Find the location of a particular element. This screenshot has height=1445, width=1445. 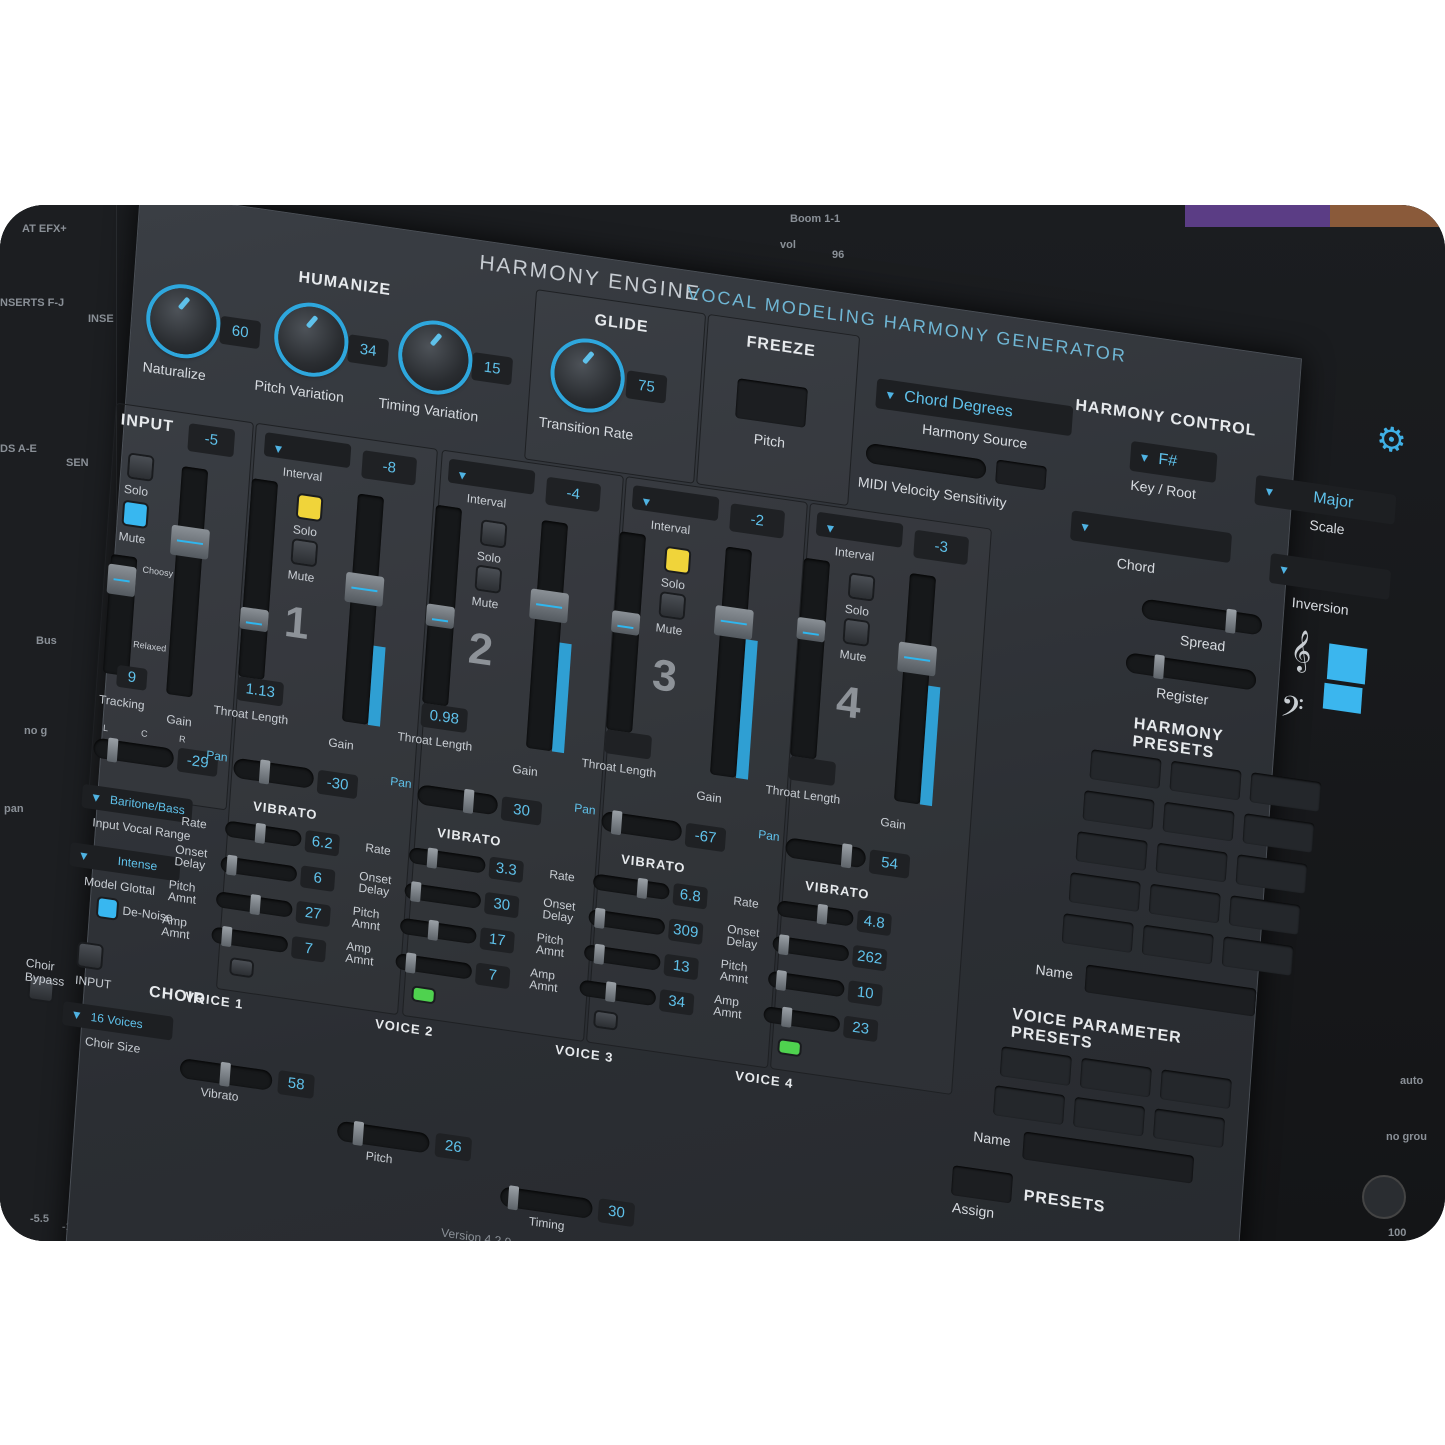

voice-3-pitch-handle is located at coordinates (599, 954).